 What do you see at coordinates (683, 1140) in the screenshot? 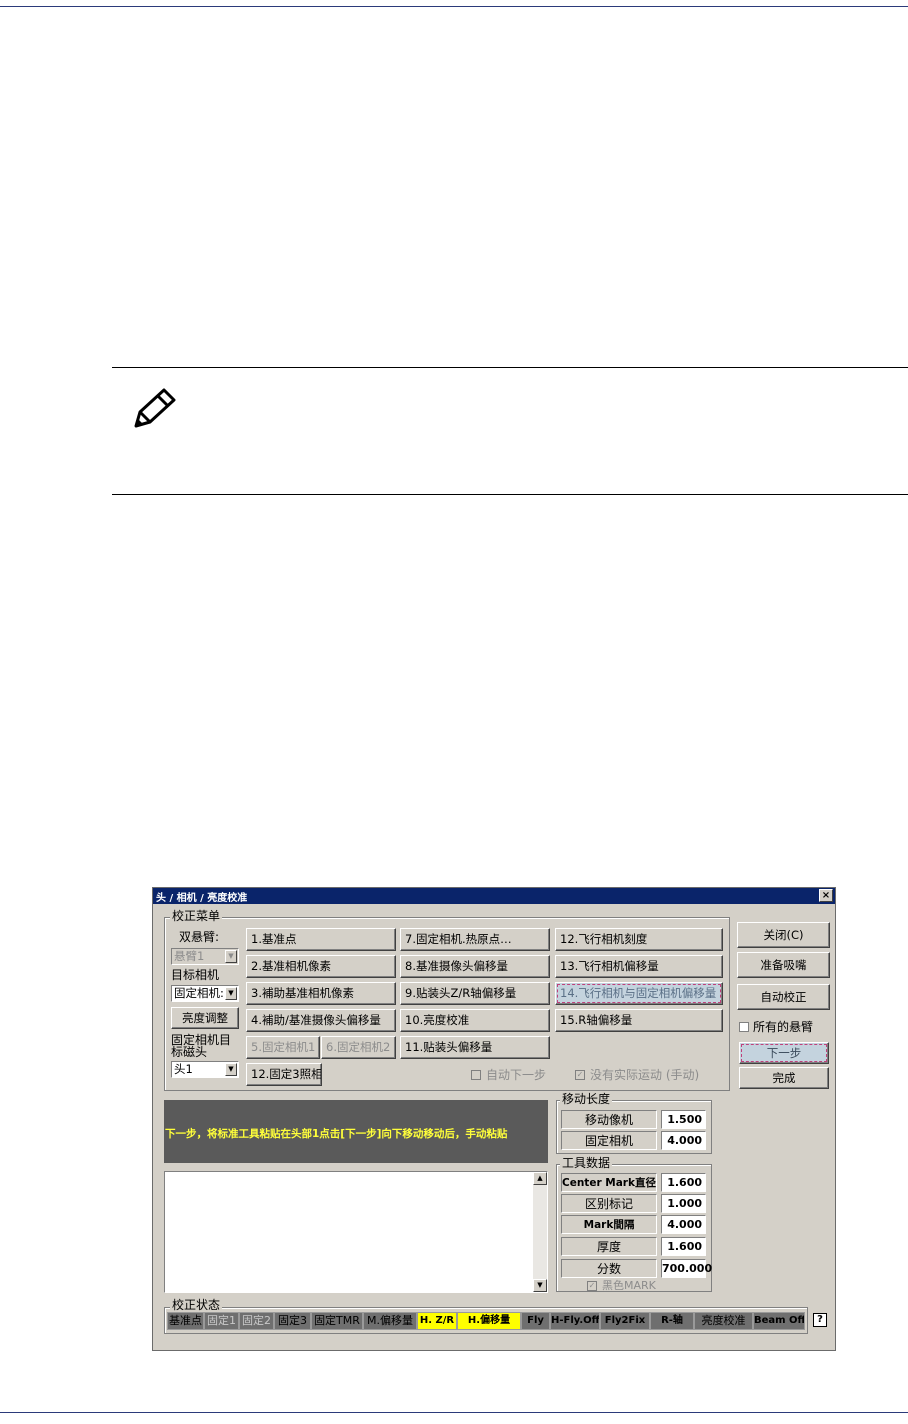
I see `fixed-camera-input: 4.000` at bounding box center [683, 1140].